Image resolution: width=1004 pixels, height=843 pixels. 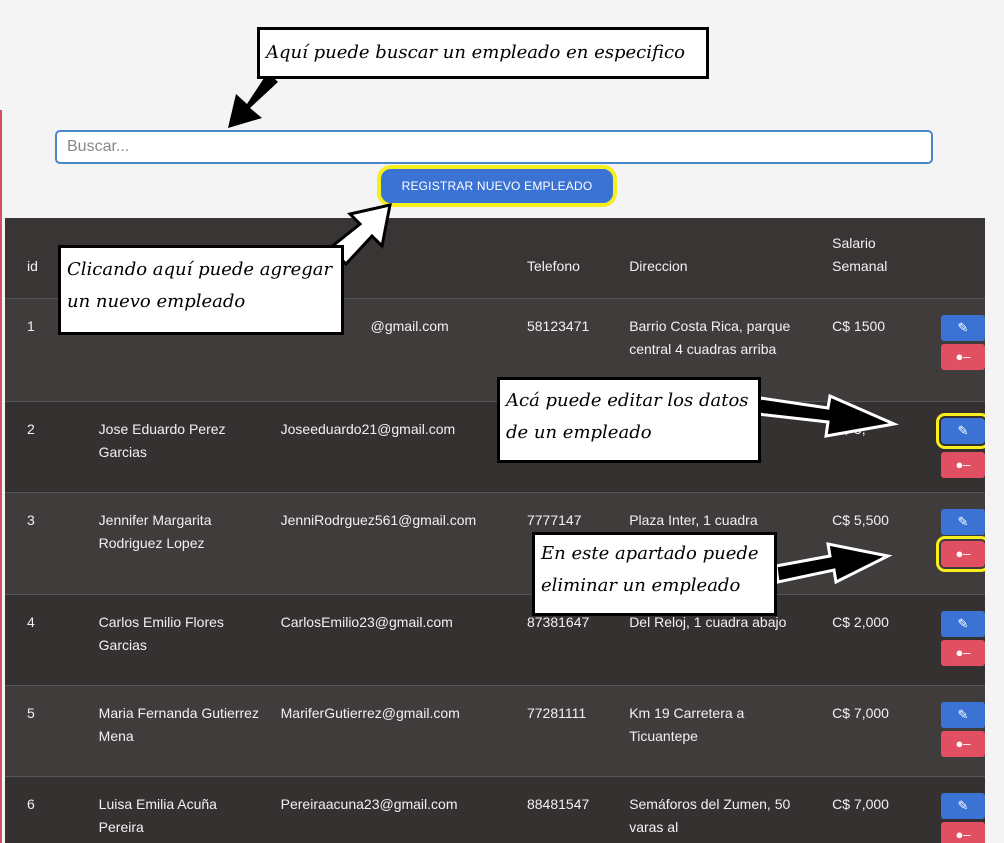 What do you see at coordinates (578, 809) in the screenshot?
I see `cell-phone: 88481547` at bounding box center [578, 809].